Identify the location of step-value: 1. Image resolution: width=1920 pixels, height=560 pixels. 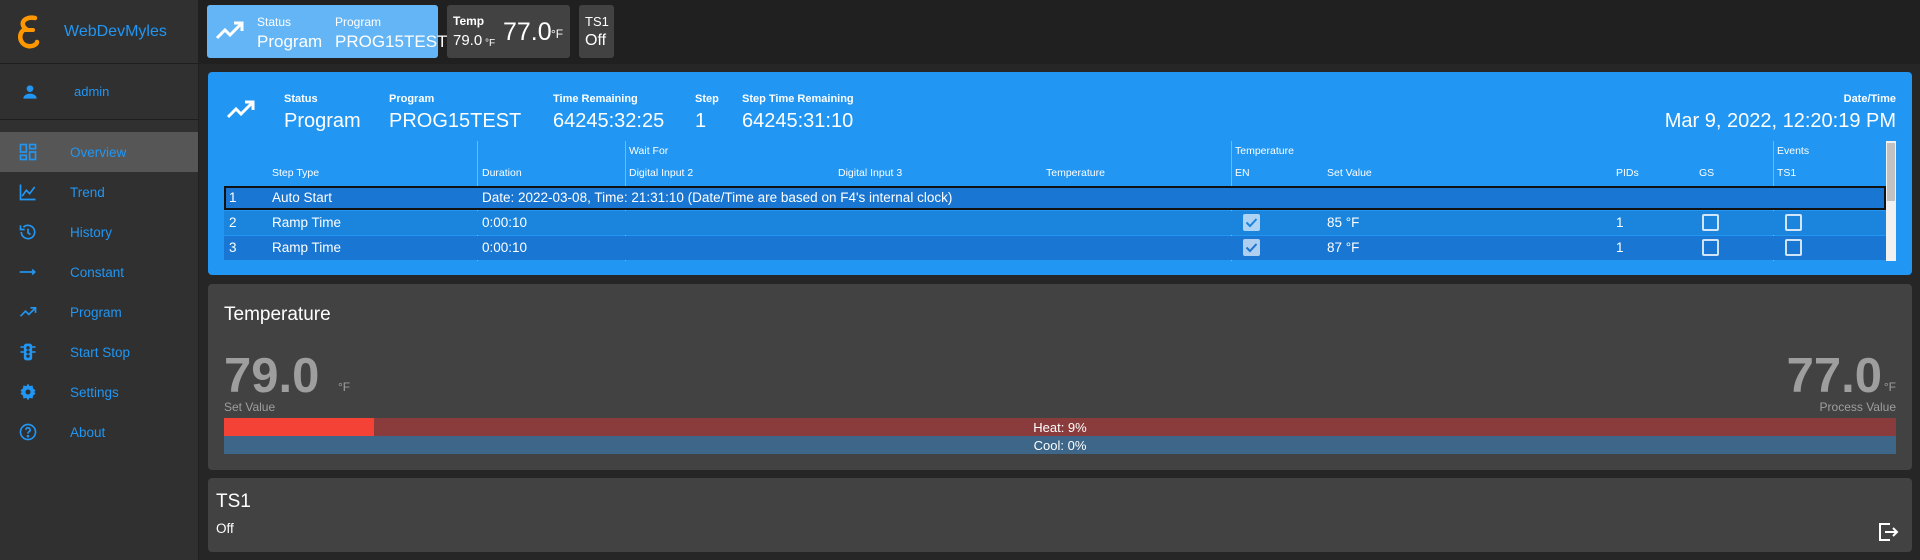
(701, 121).